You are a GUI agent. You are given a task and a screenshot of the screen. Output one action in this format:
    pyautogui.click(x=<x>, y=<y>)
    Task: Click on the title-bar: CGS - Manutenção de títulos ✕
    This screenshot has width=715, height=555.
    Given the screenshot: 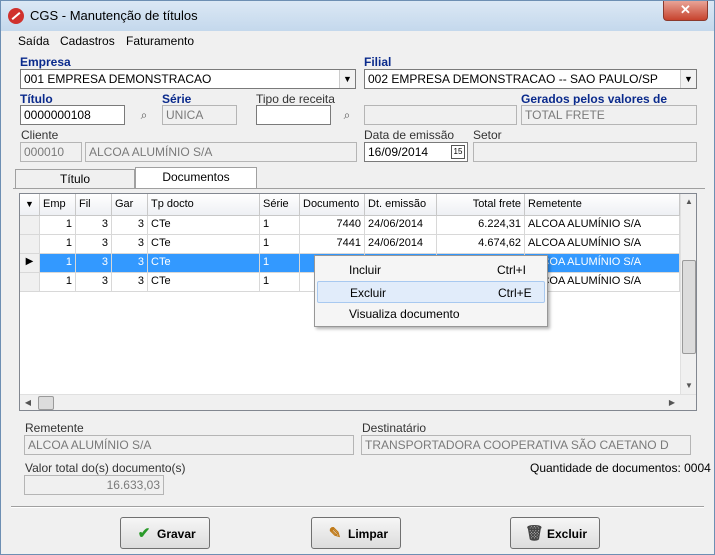 What is the action you would take?
    pyautogui.click(x=357, y=16)
    